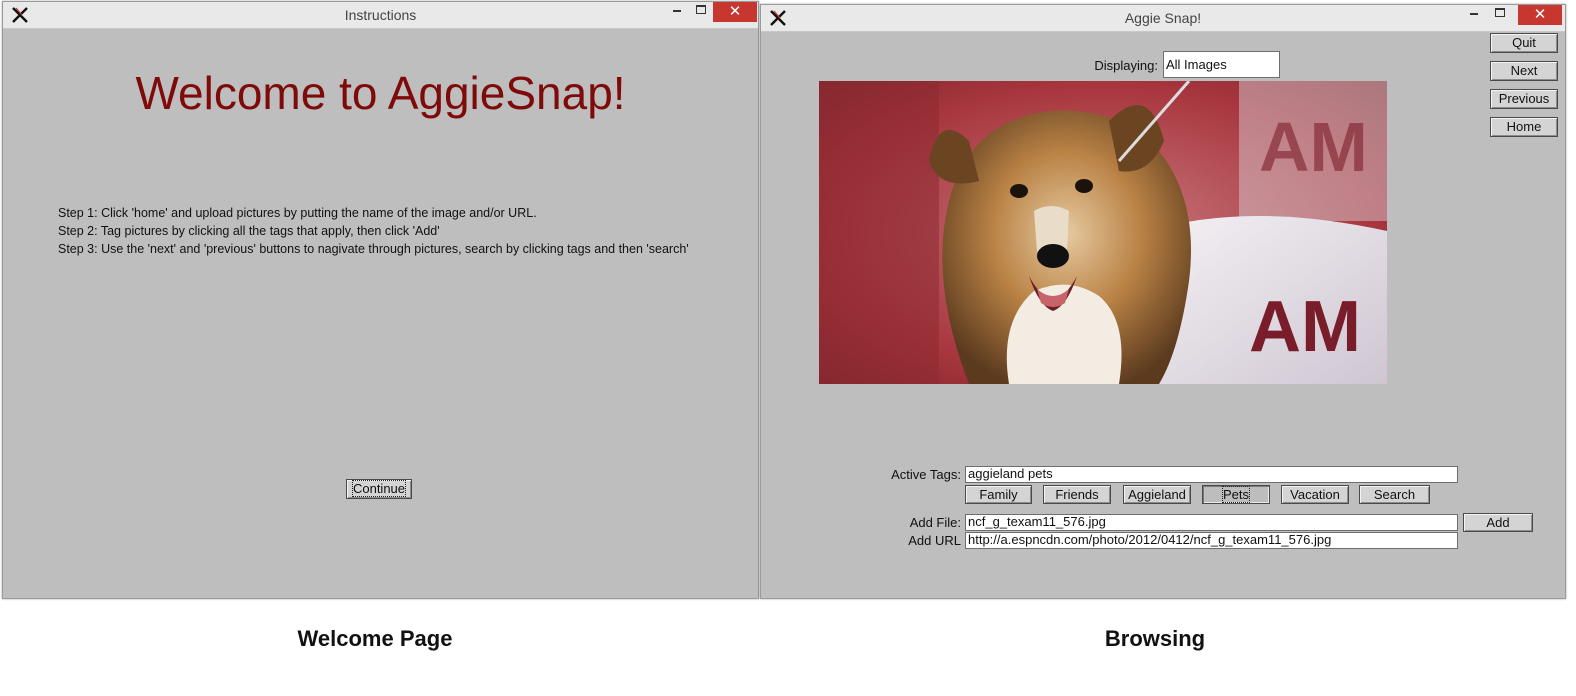  What do you see at coordinates (1524, 71) in the screenshot?
I see `next-button: Next` at bounding box center [1524, 71].